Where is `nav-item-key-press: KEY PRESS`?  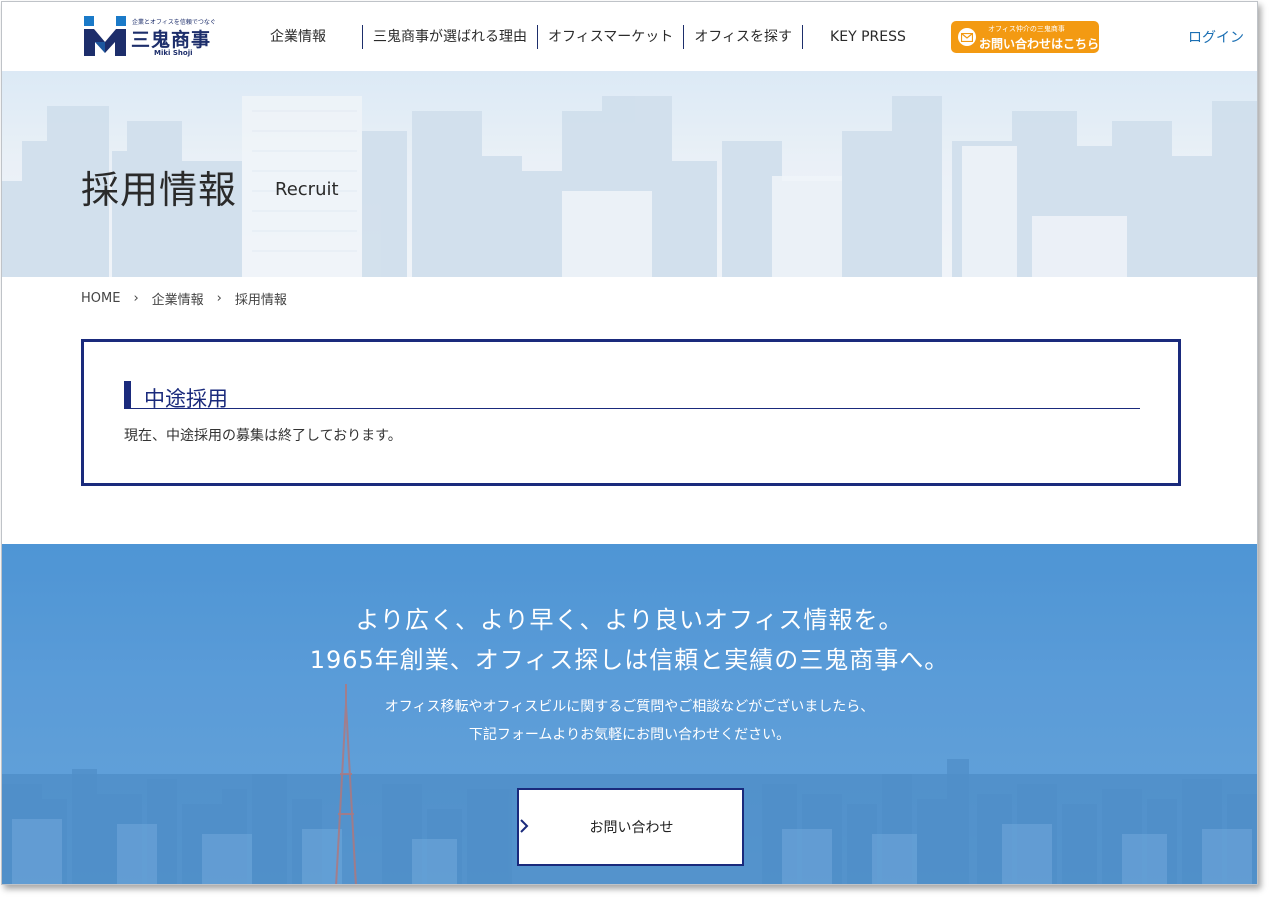
nav-item-key-press: KEY PRESS is located at coordinates (868, 37).